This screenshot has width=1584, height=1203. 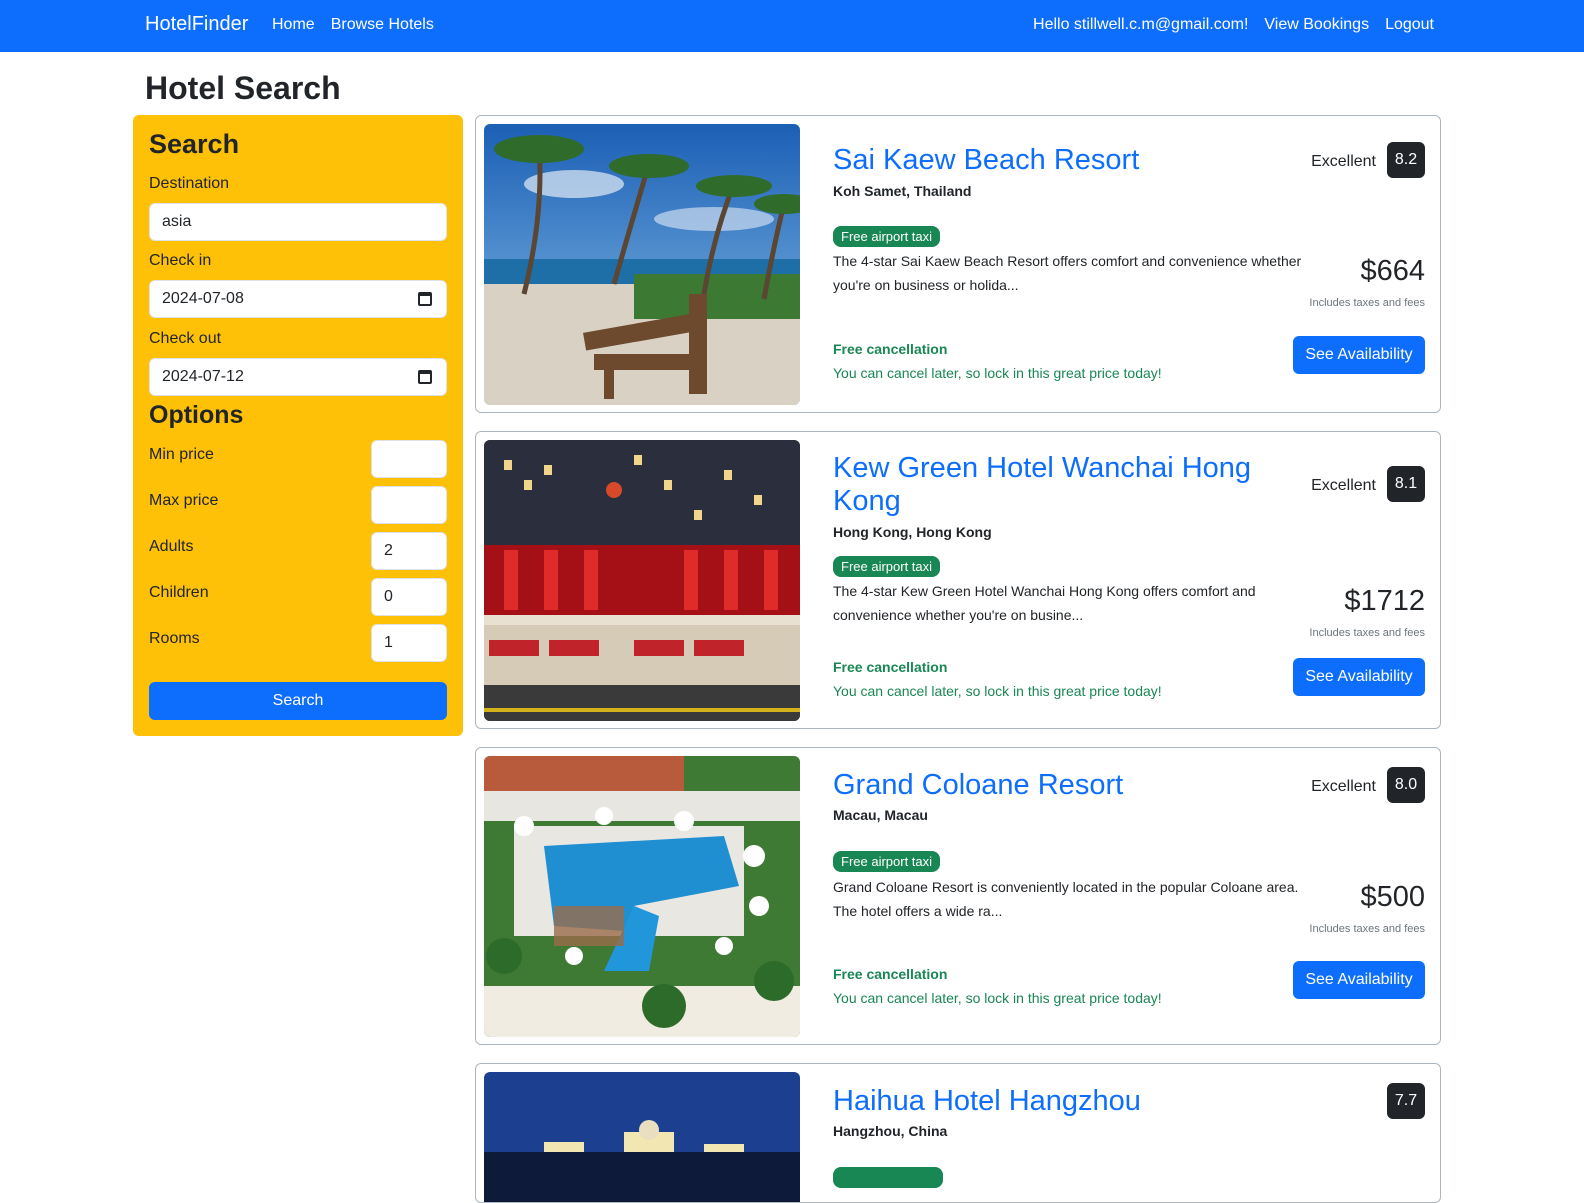 What do you see at coordinates (185, 338) in the screenshot?
I see `checkout-label: Check out` at bounding box center [185, 338].